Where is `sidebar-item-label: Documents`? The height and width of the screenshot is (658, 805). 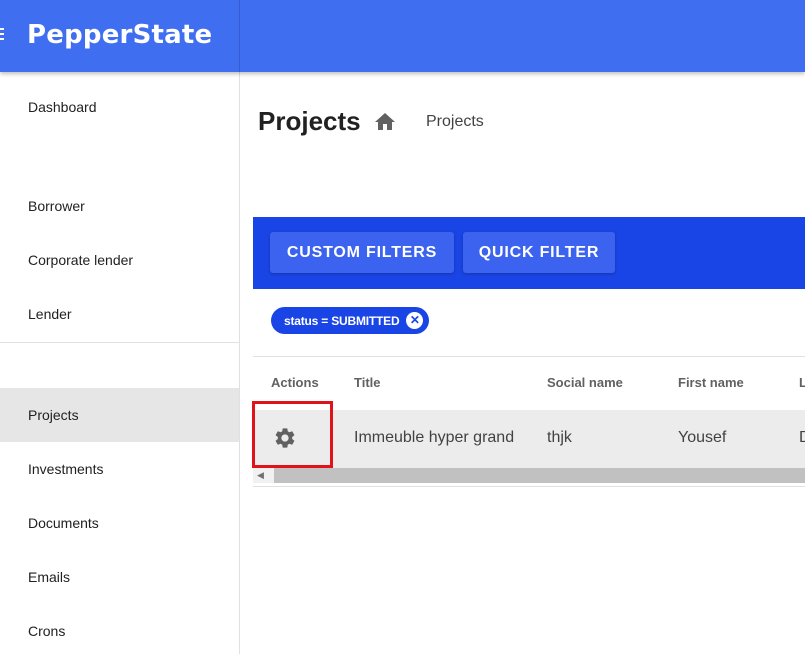 sidebar-item-label: Documents is located at coordinates (63, 523).